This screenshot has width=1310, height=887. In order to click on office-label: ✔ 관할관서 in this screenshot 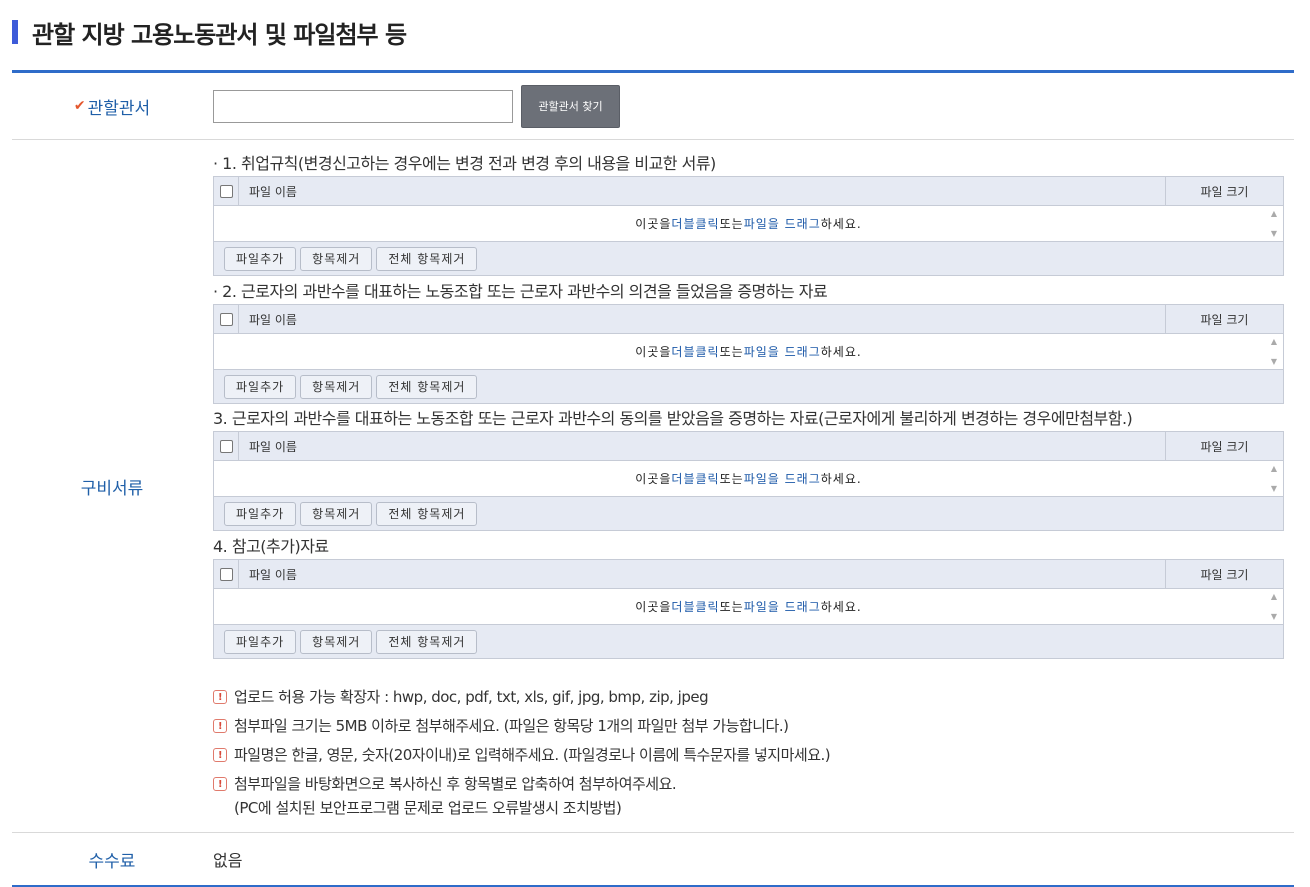, I will do `click(112, 106)`.